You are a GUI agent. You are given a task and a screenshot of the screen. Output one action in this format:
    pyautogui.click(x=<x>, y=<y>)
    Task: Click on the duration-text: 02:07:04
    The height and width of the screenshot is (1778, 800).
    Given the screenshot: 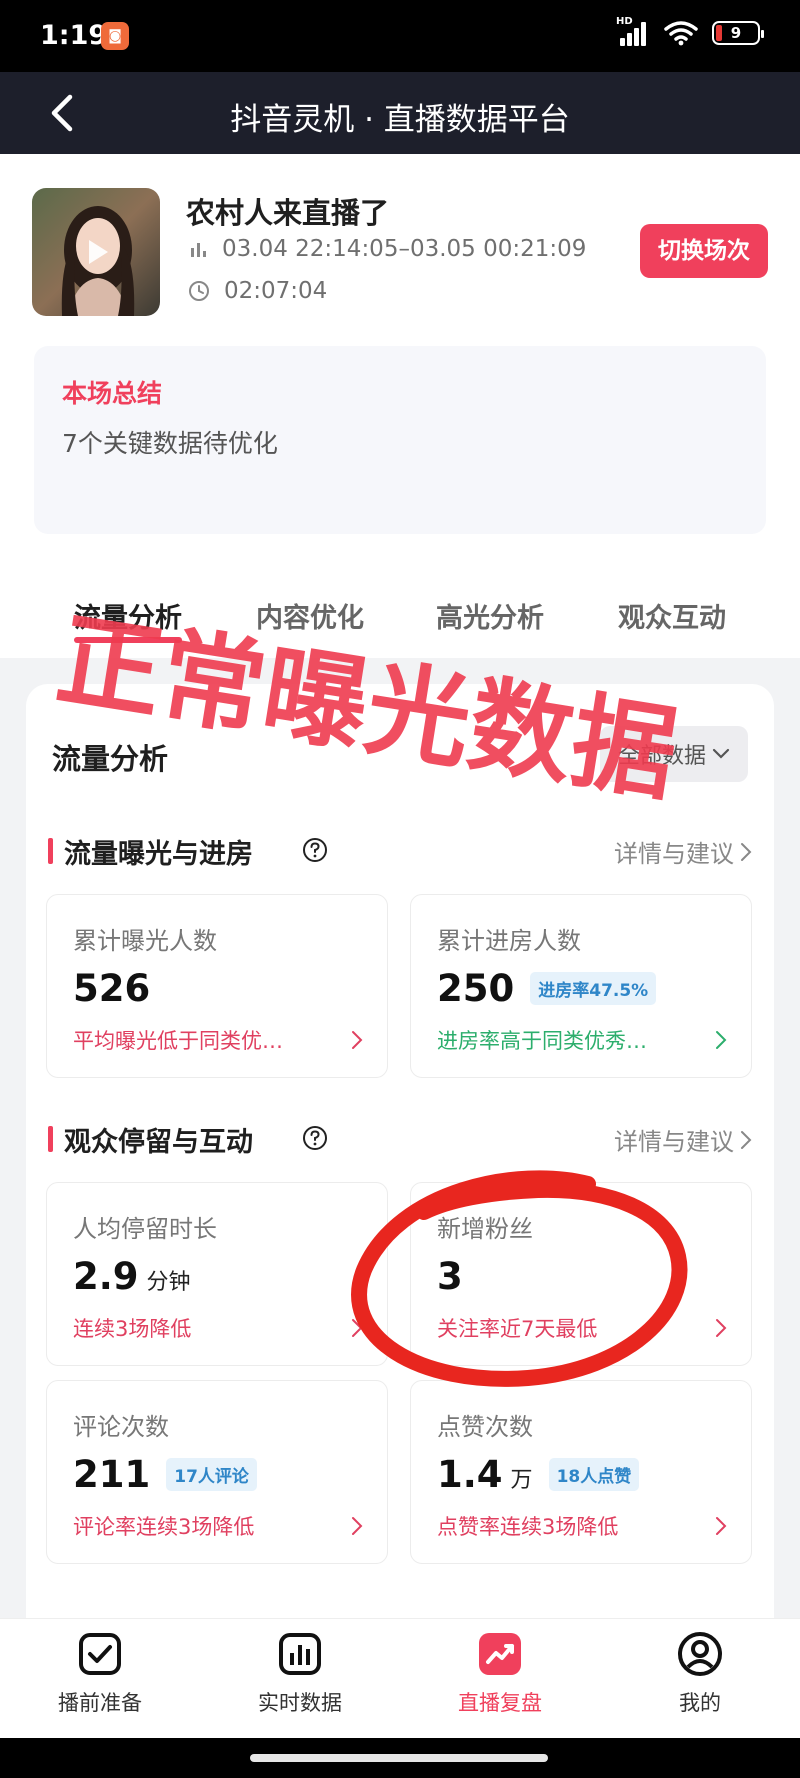 What is the action you would take?
    pyautogui.click(x=276, y=291)
    